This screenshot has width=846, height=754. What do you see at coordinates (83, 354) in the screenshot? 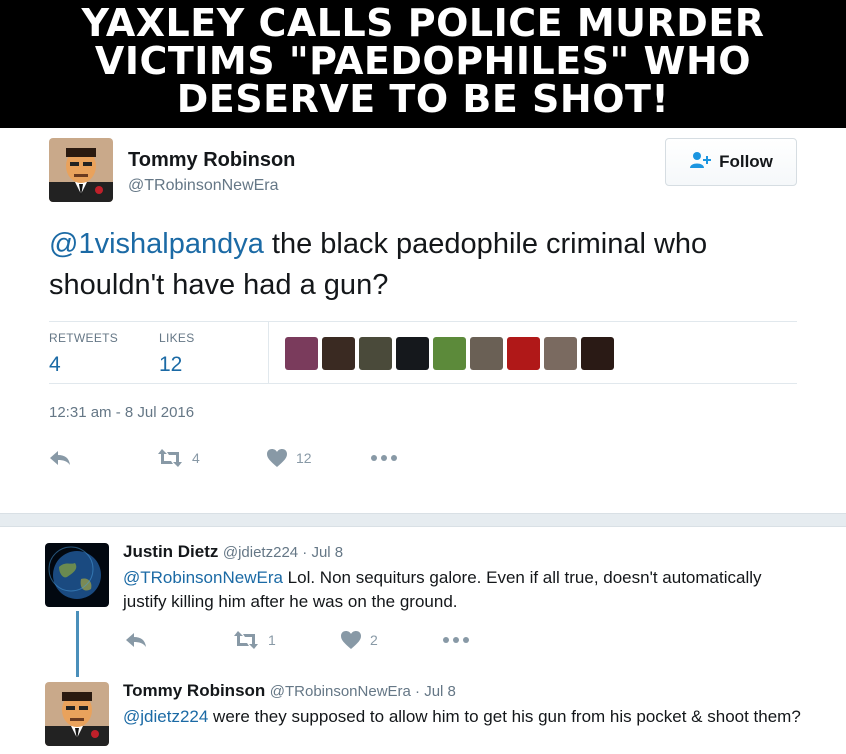
I see `retweets-stat: RETWEETS 4` at bounding box center [83, 354].